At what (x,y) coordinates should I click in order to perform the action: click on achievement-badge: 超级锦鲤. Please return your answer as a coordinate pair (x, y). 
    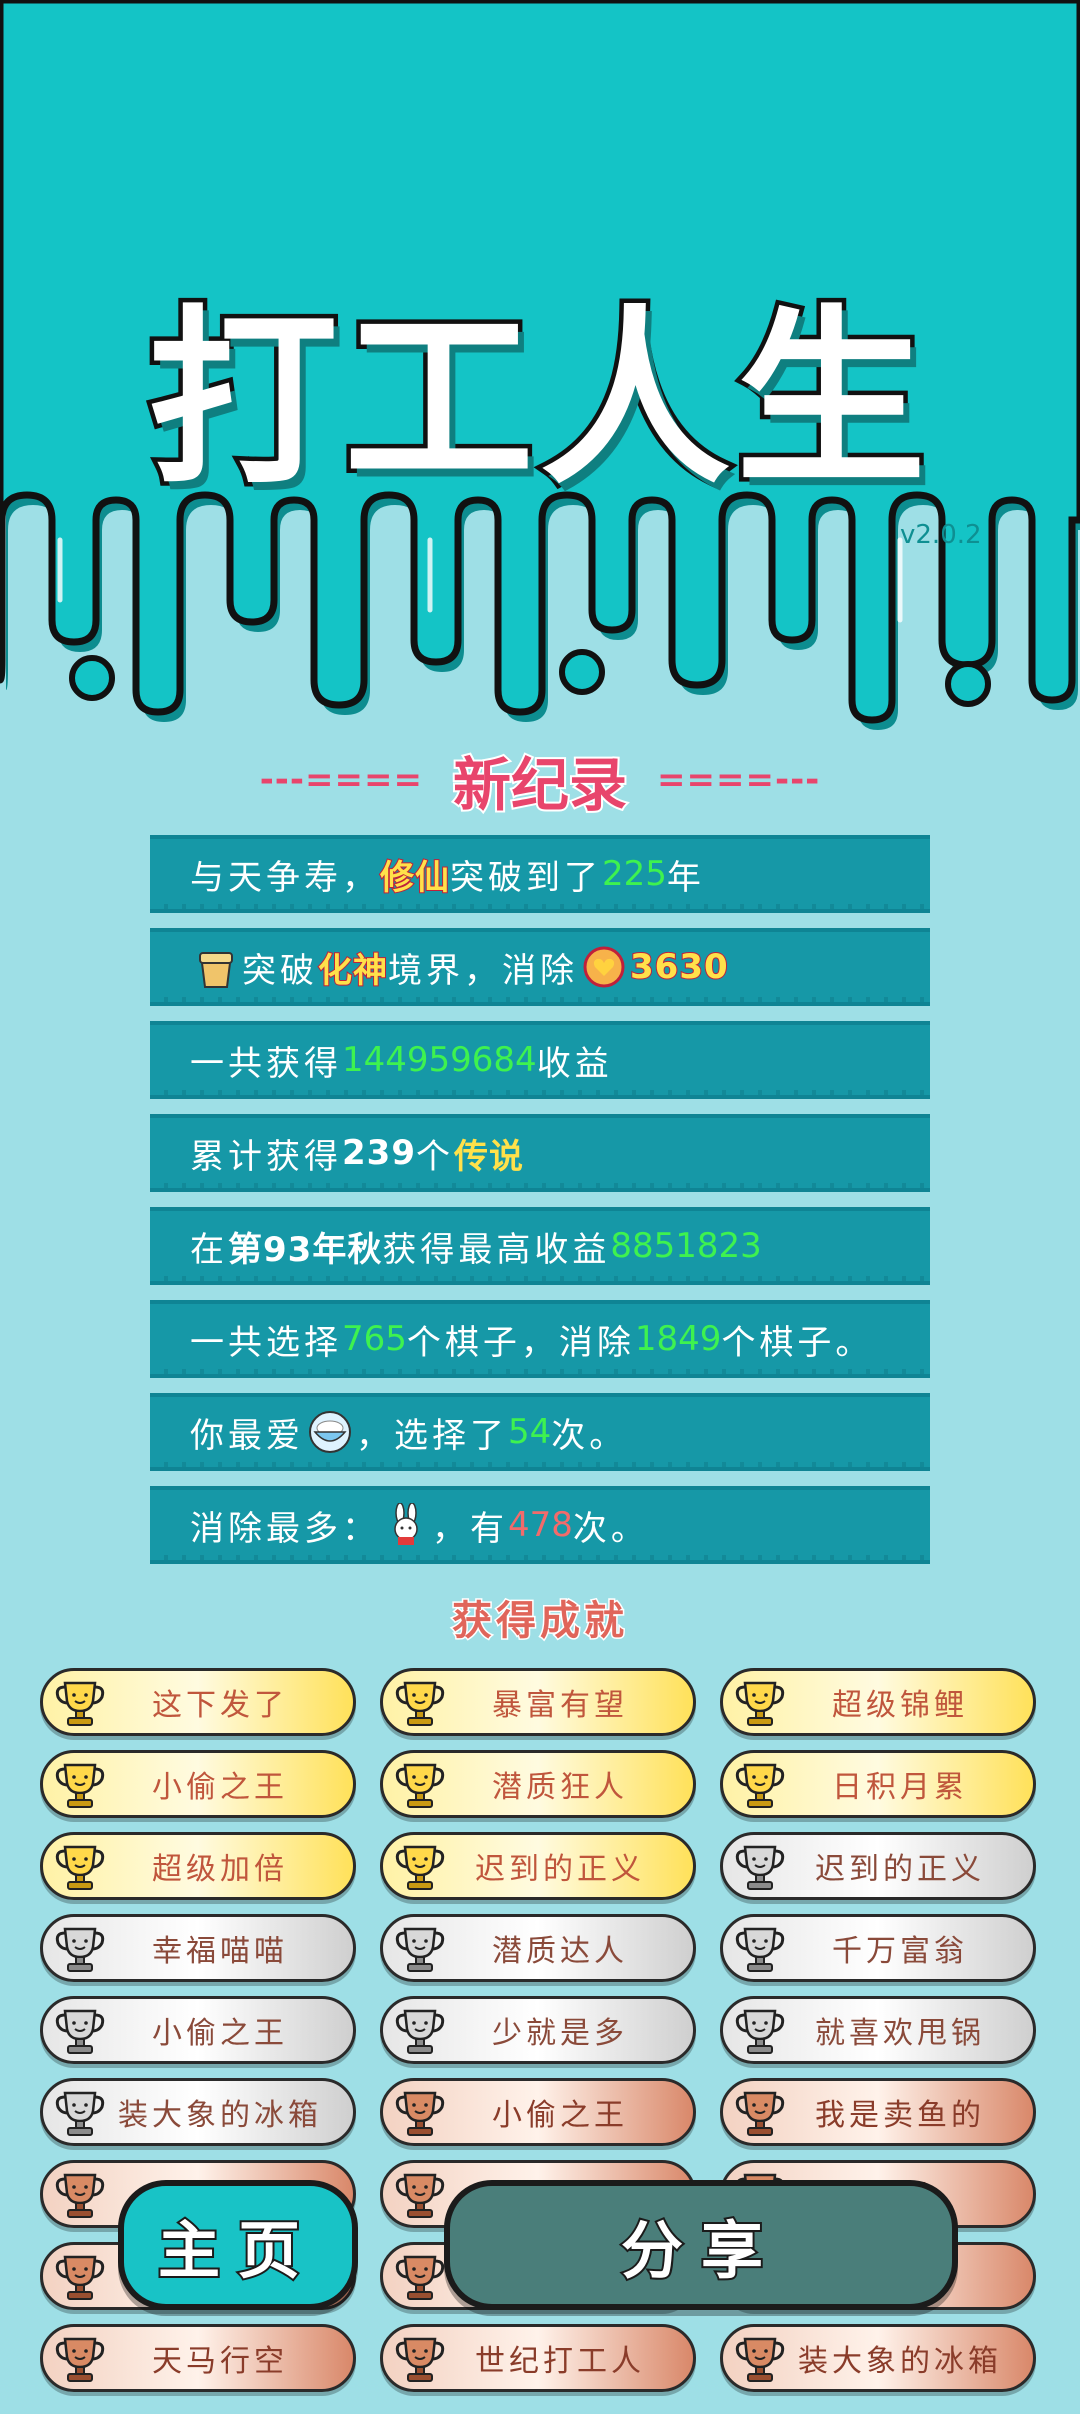
    Looking at the image, I should click on (878, 1702).